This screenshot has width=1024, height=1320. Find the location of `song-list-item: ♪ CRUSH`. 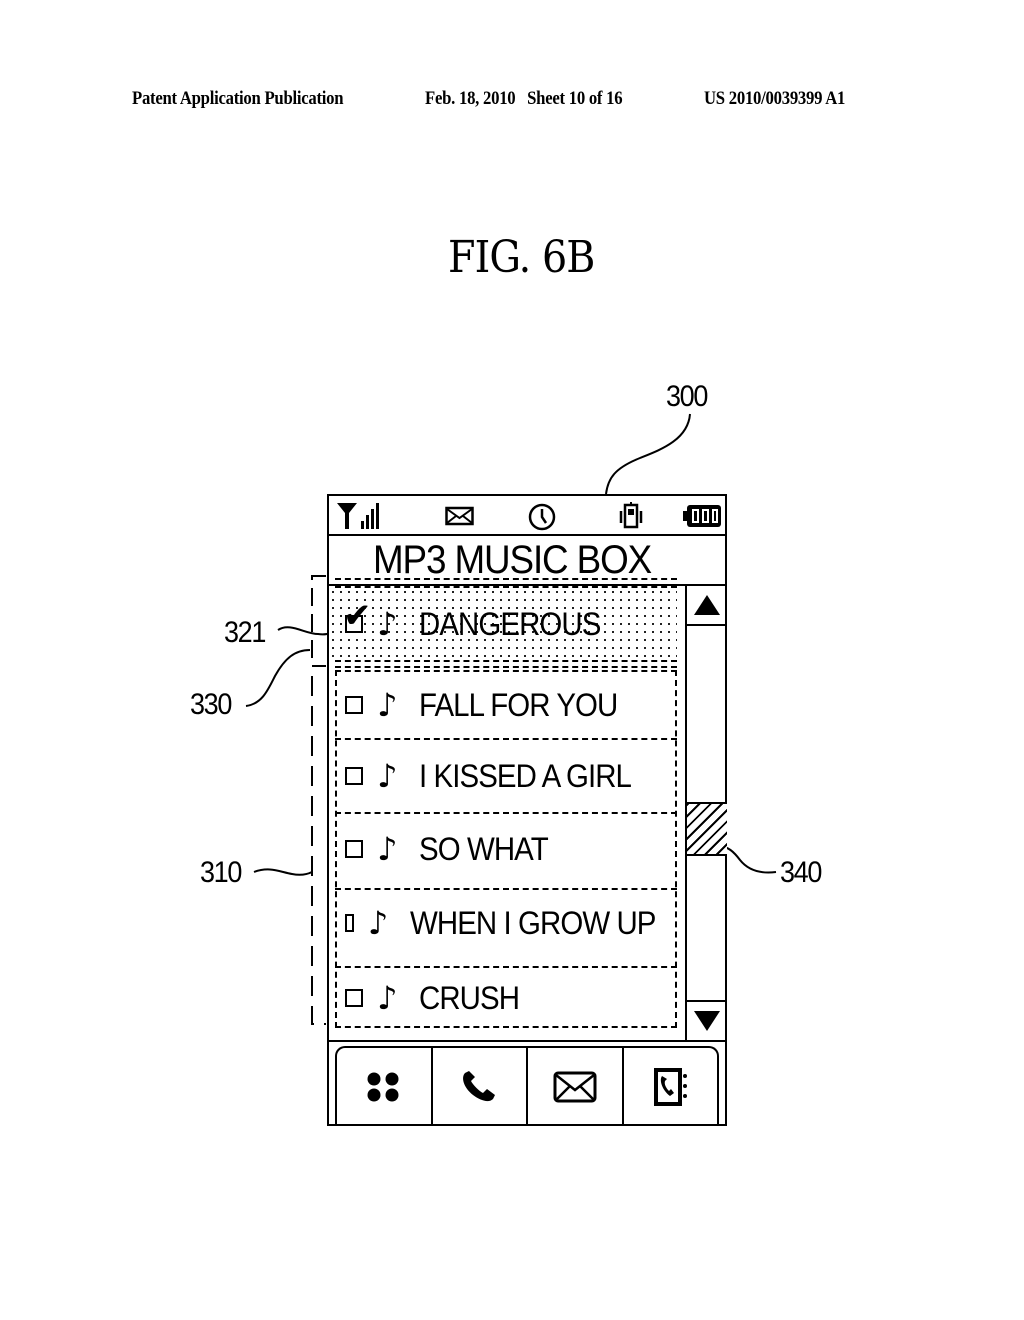

song-list-item: ♪ CRUSH is located at coordinates (503, 998).